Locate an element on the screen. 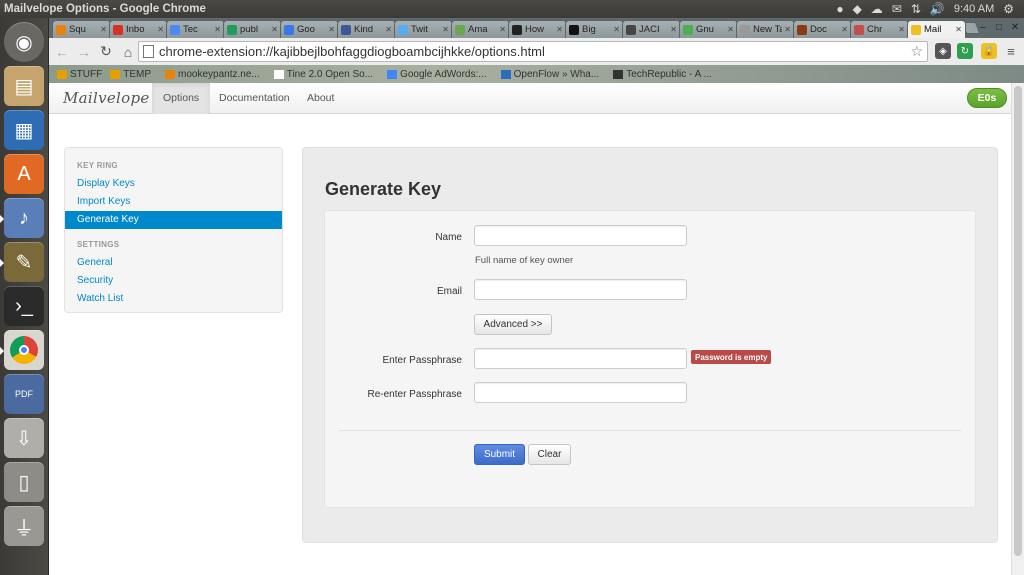  volume-icon: 🔊 is located at coordinates (937, 9).